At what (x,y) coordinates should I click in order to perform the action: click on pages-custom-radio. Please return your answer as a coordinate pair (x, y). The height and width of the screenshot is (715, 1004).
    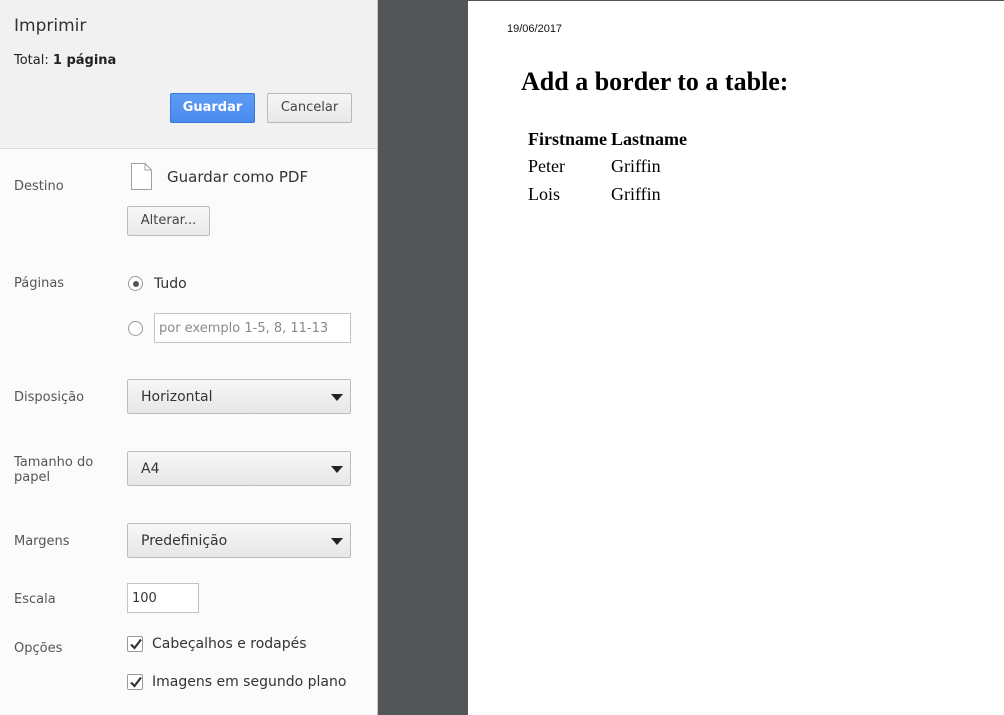
    Looking at the image, I should click on (135, 328).